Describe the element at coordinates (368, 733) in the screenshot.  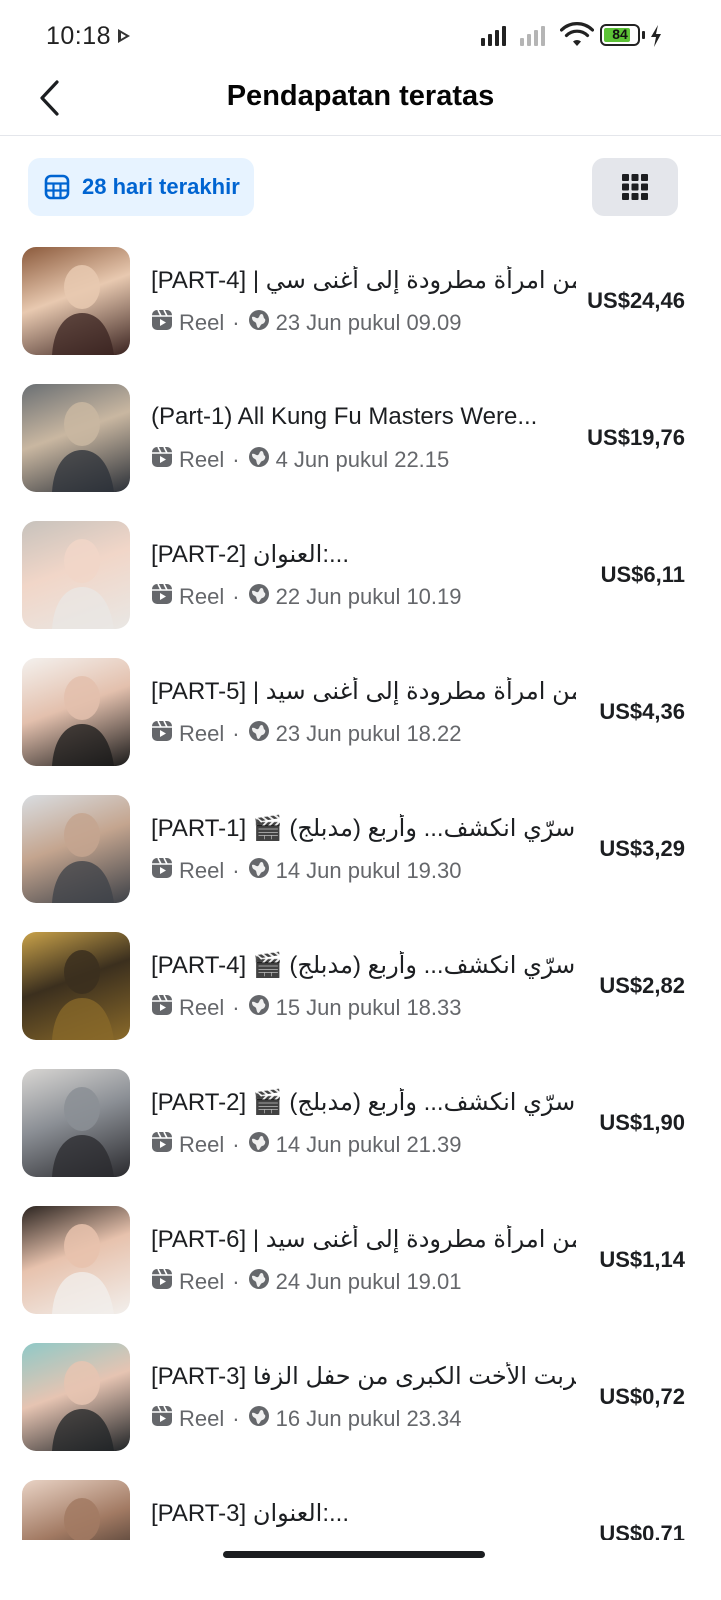
I see `item-date: 23 Jun pukul 18.22` at that location.